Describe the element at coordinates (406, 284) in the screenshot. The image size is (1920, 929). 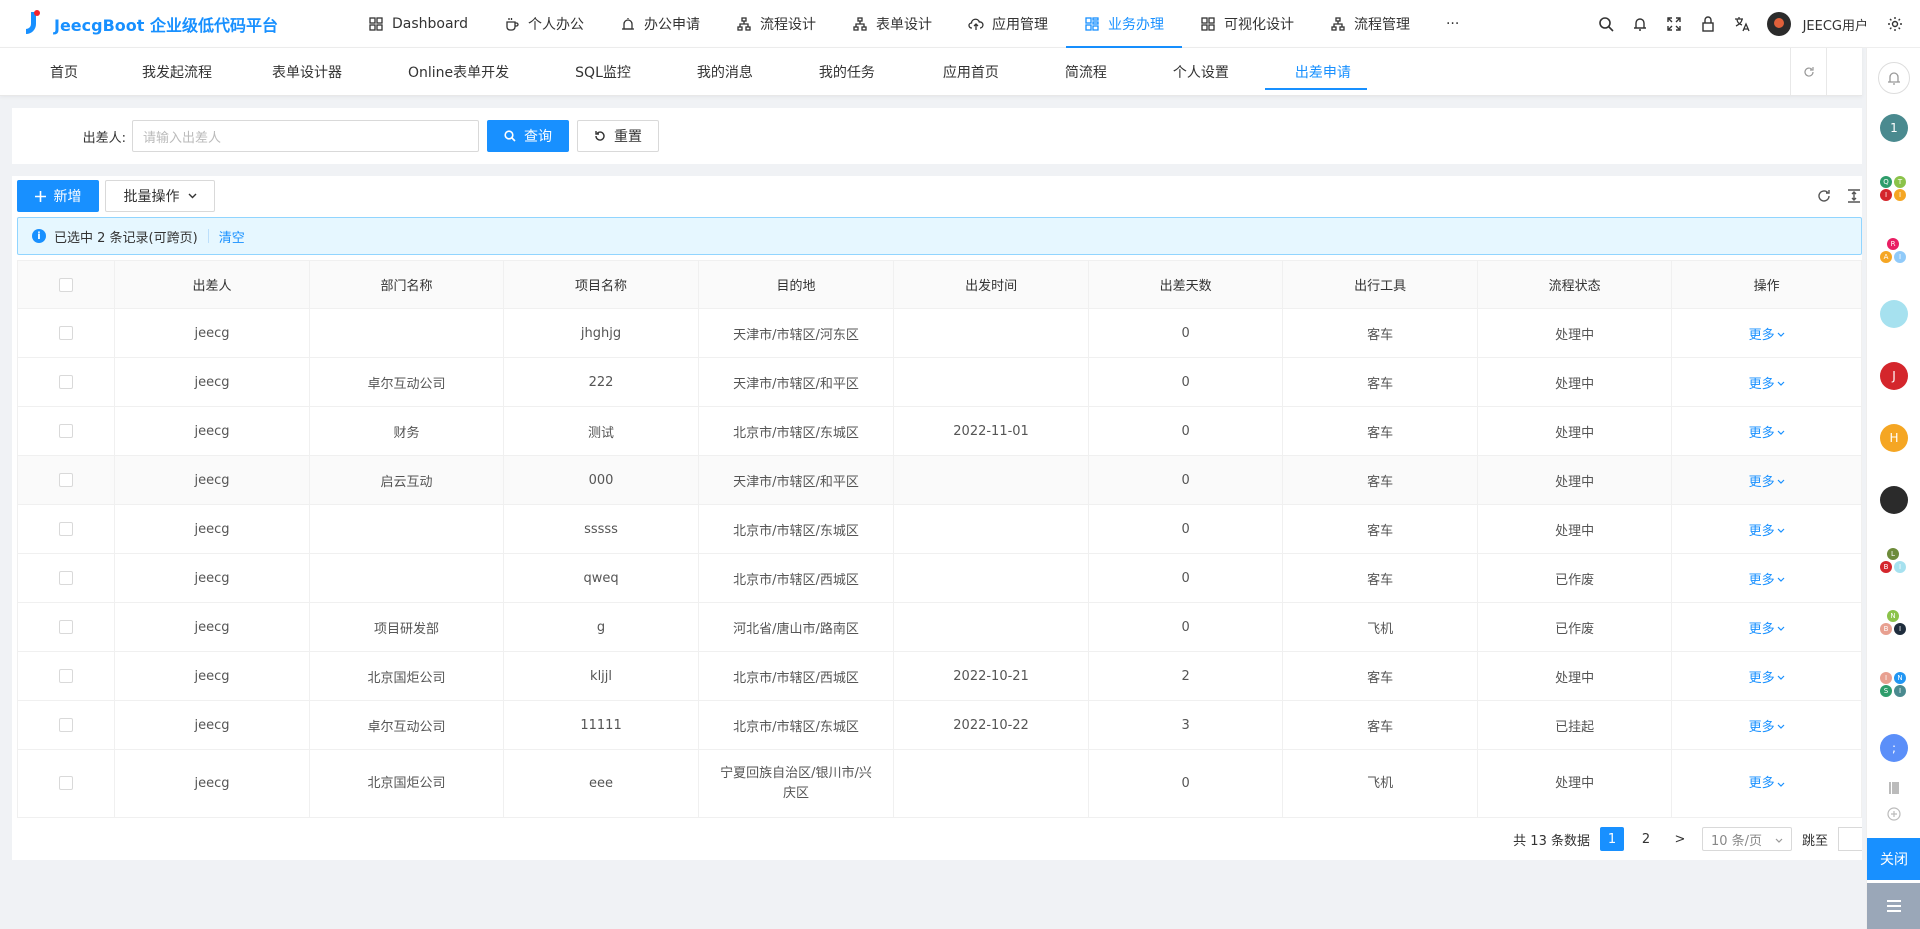
I see `col-dept: 部门名称` at that location.